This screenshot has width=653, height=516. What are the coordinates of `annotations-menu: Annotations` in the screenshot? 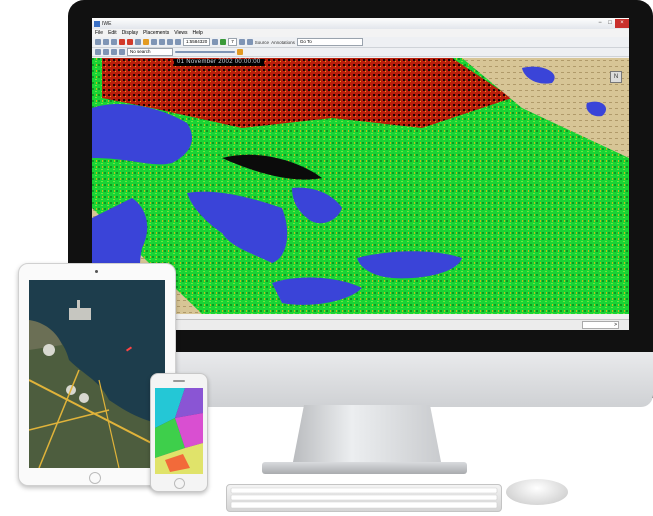 It's located at (283, 42).